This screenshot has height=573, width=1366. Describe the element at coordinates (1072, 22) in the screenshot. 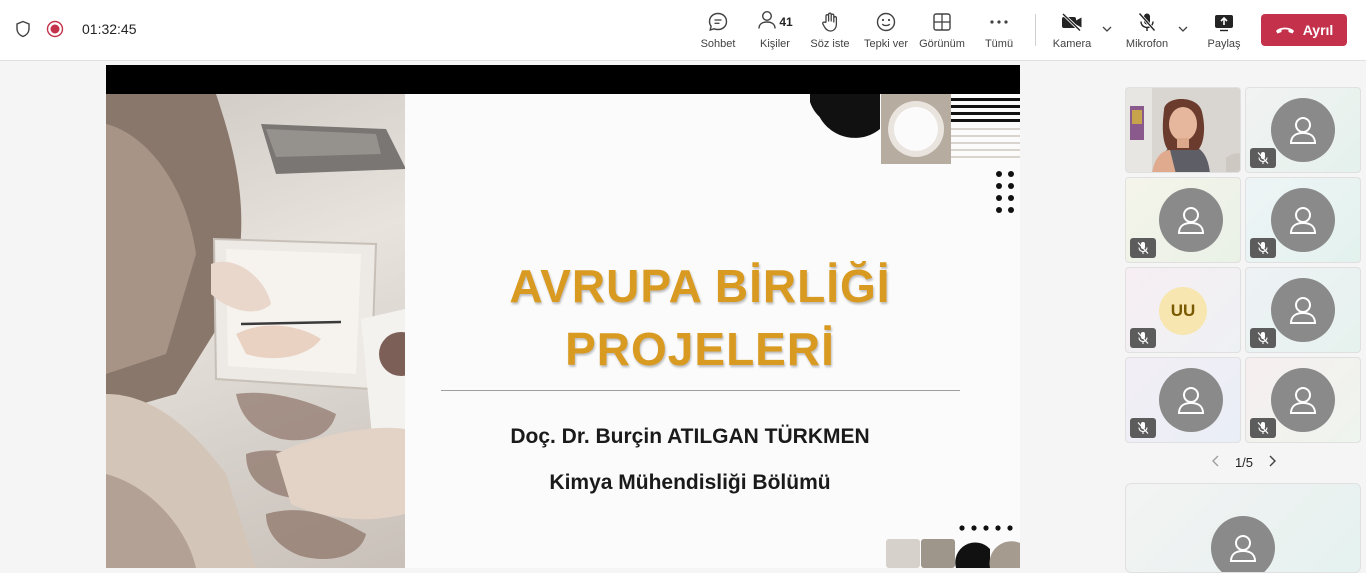

I see `camera-off-icon` at that location.